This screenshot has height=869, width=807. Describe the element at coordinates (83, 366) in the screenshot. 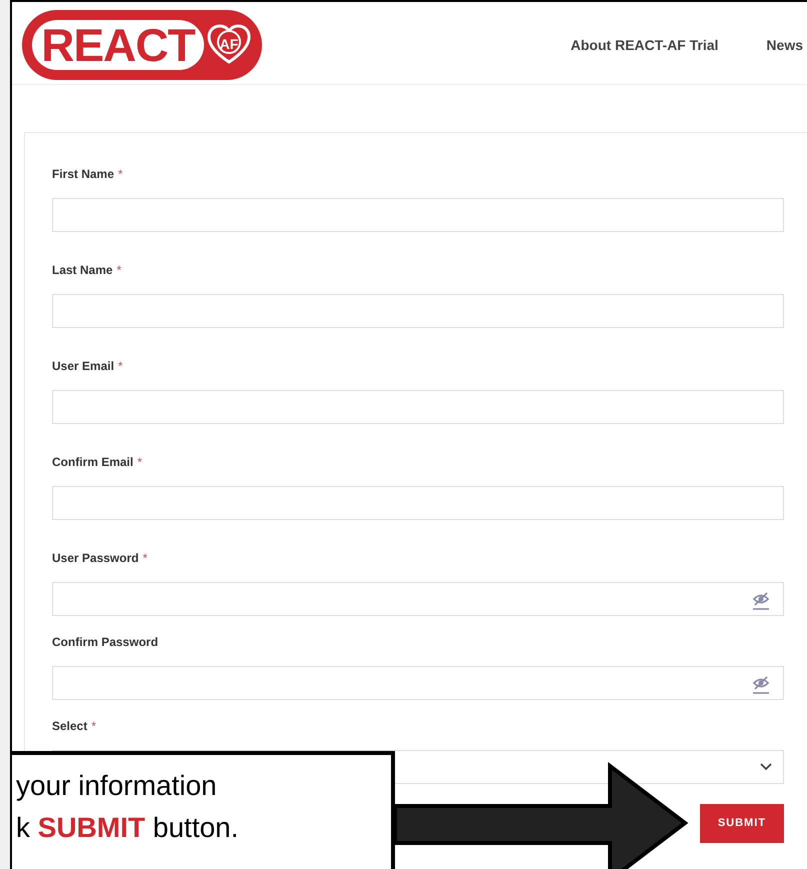

I see `field-label: User Email` at that location.